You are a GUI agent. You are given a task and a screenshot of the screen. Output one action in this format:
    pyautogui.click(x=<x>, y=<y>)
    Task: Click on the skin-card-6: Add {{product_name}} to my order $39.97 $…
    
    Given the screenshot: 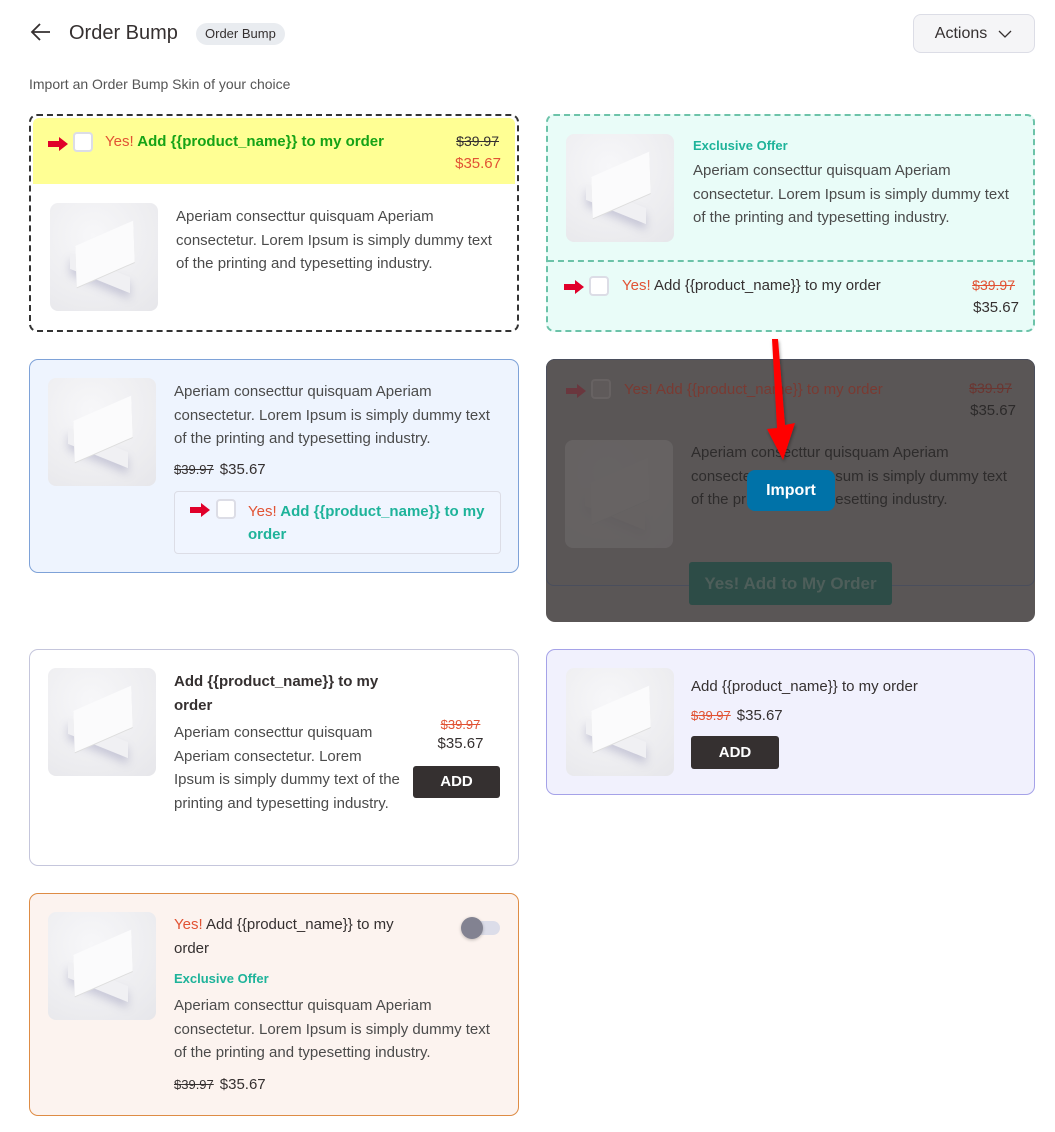 What is the action you would take?
    pyautogui.click(x=790, y=722)
    